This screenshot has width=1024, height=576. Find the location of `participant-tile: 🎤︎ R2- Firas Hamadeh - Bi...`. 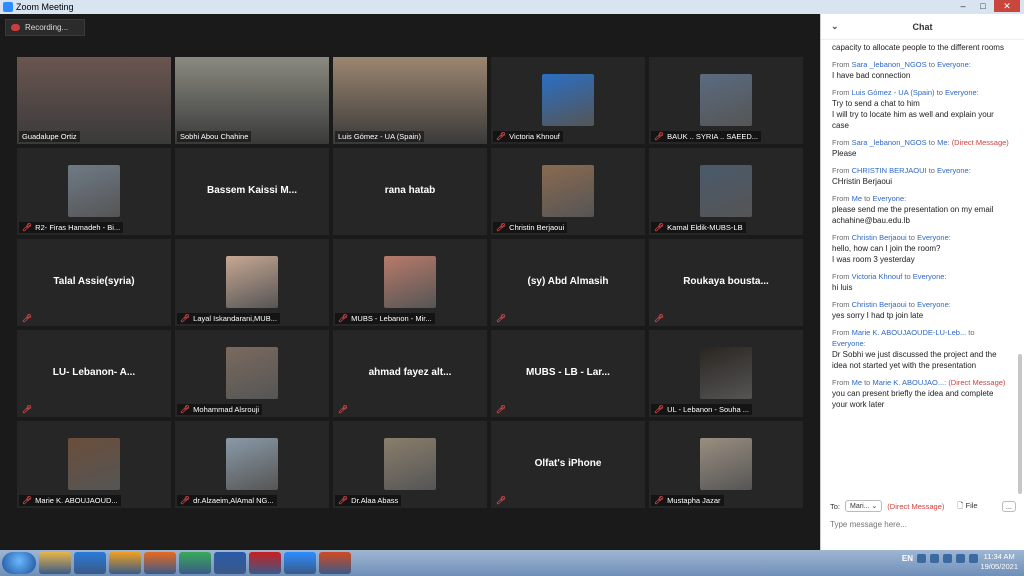

participant-tile: 🎤︎ R2- Firas Hamadeh - Bi... is located at coordinates (94, 191).